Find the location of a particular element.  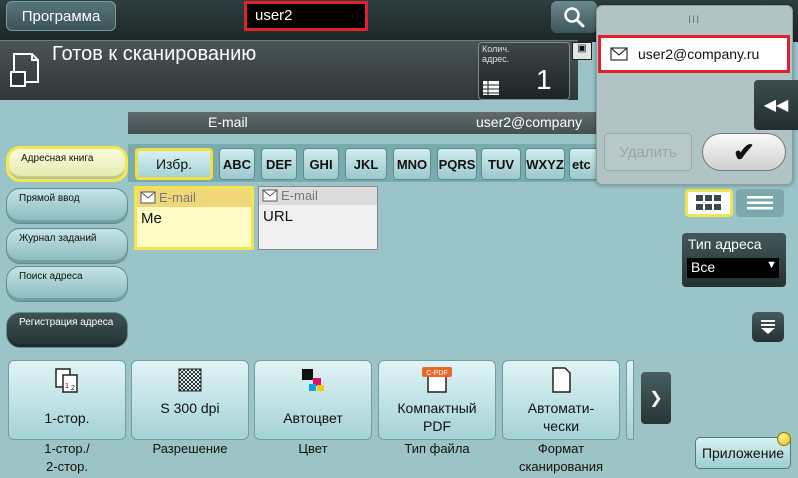

address-list-icon is located at coordinates (491, 88).